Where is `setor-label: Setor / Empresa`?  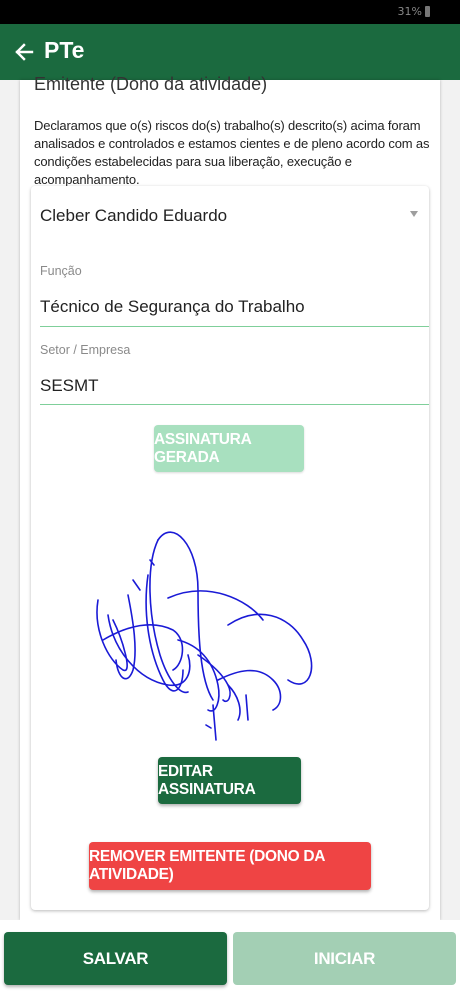
setor-label: Setor / Empresa is located at coordinates (85, 350).